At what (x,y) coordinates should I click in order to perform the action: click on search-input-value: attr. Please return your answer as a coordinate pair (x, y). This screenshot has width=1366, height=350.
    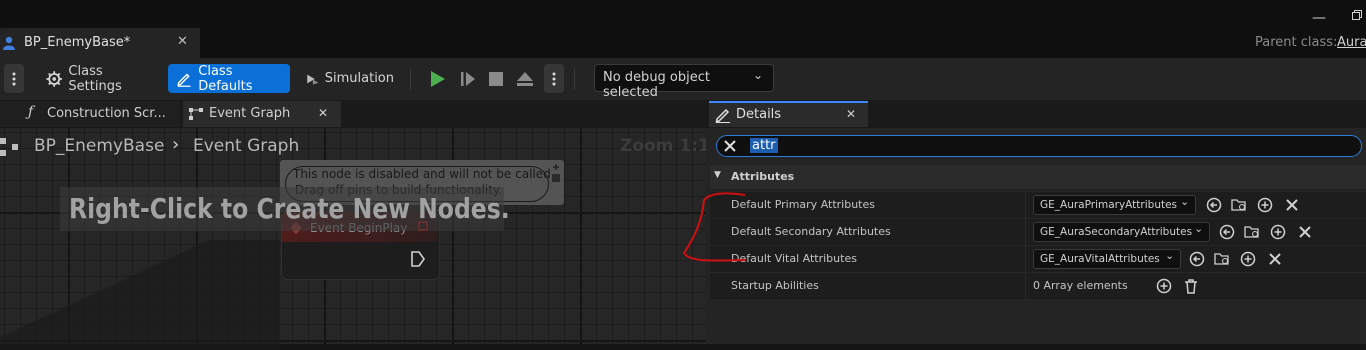
    Looking at the image, I should click on (764, 145).